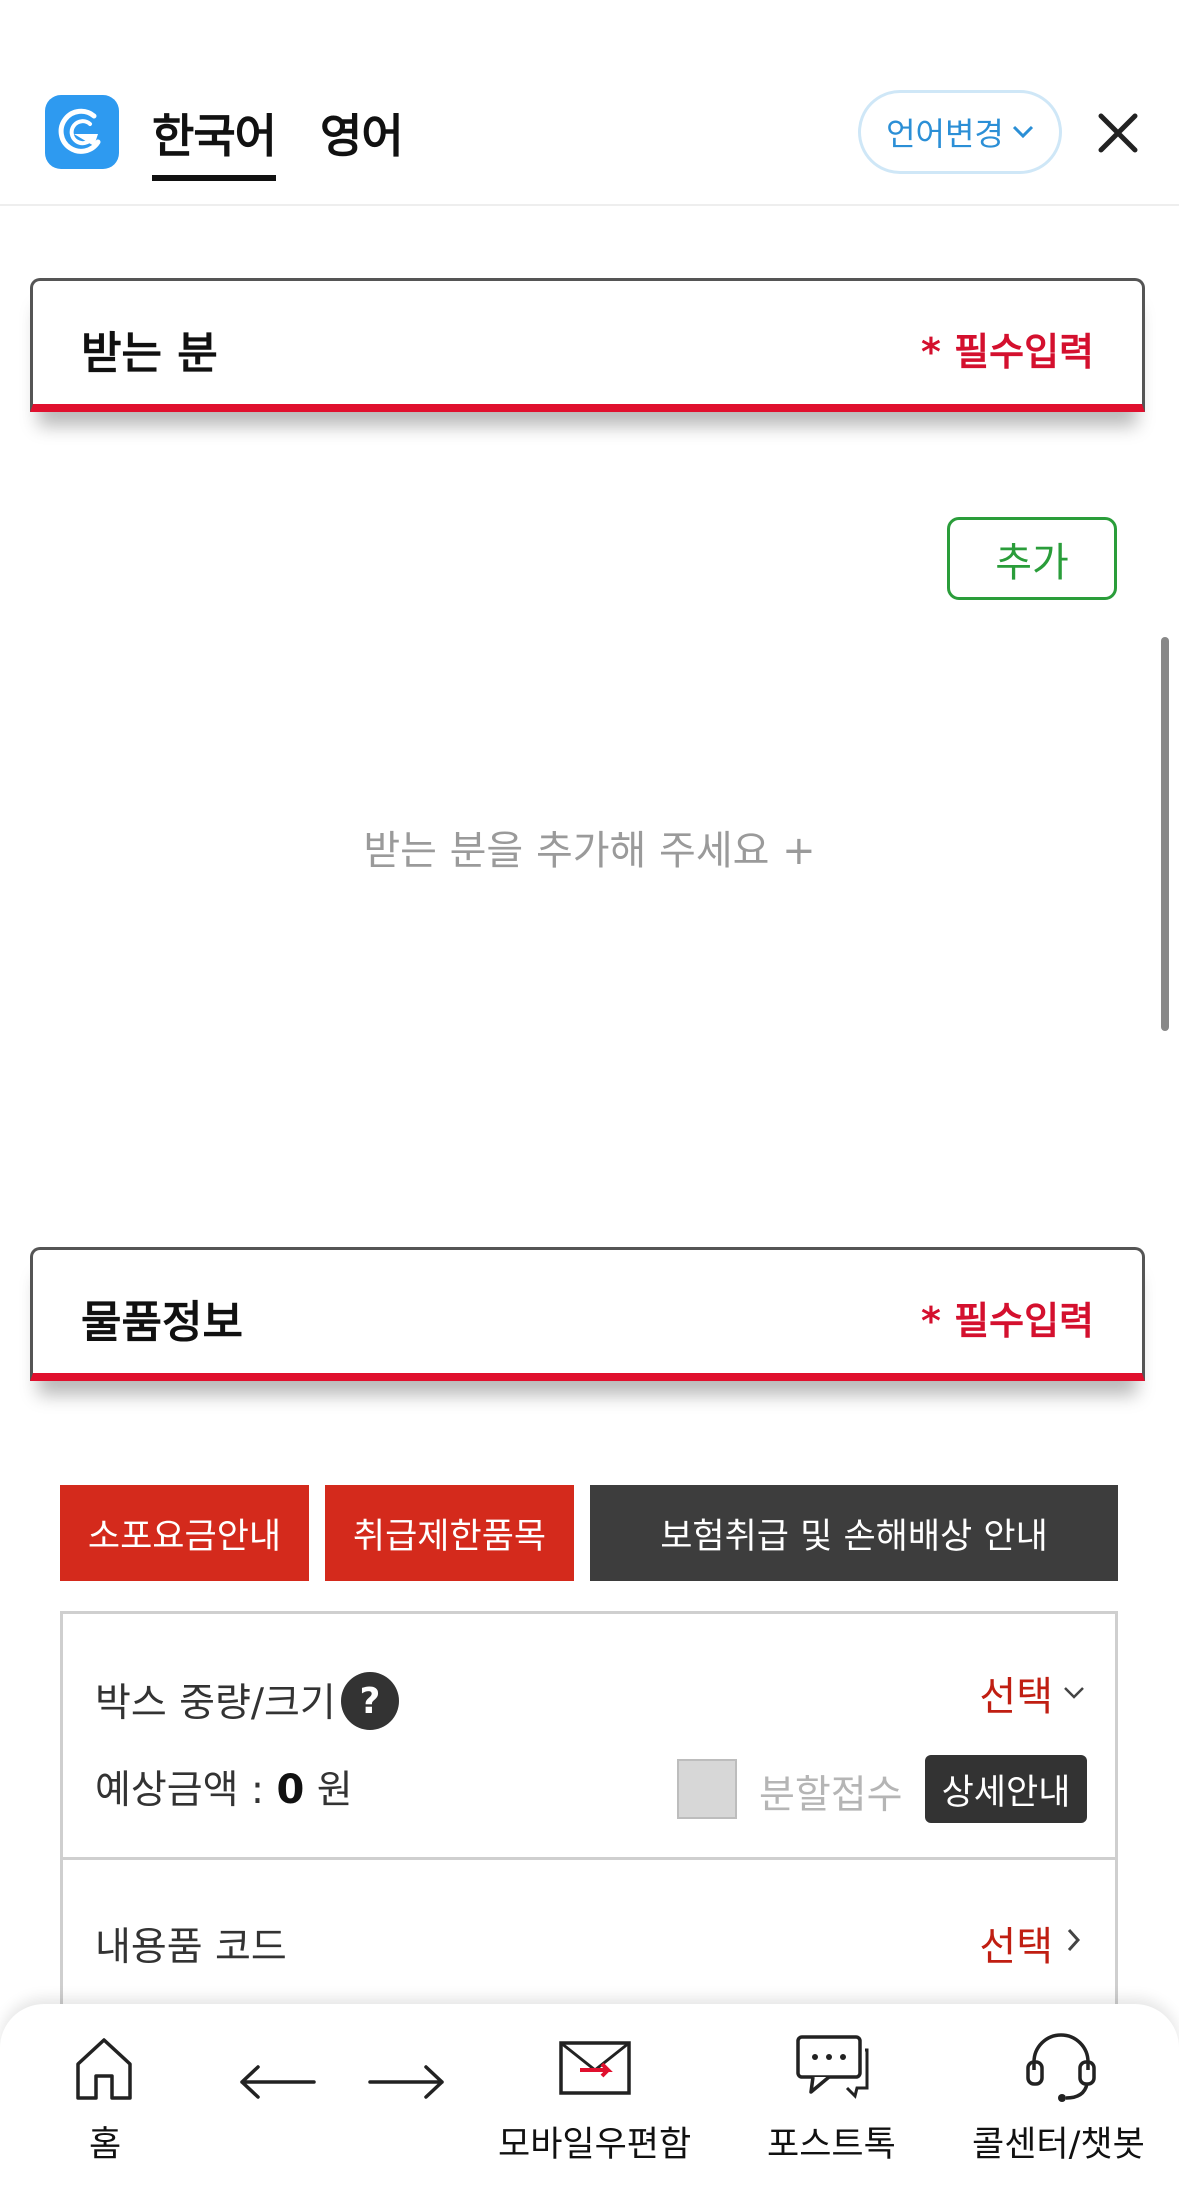 This screenshot has width=1179, height=2186. I want to click on content-code-select: 선택, so click(1016, 1943).